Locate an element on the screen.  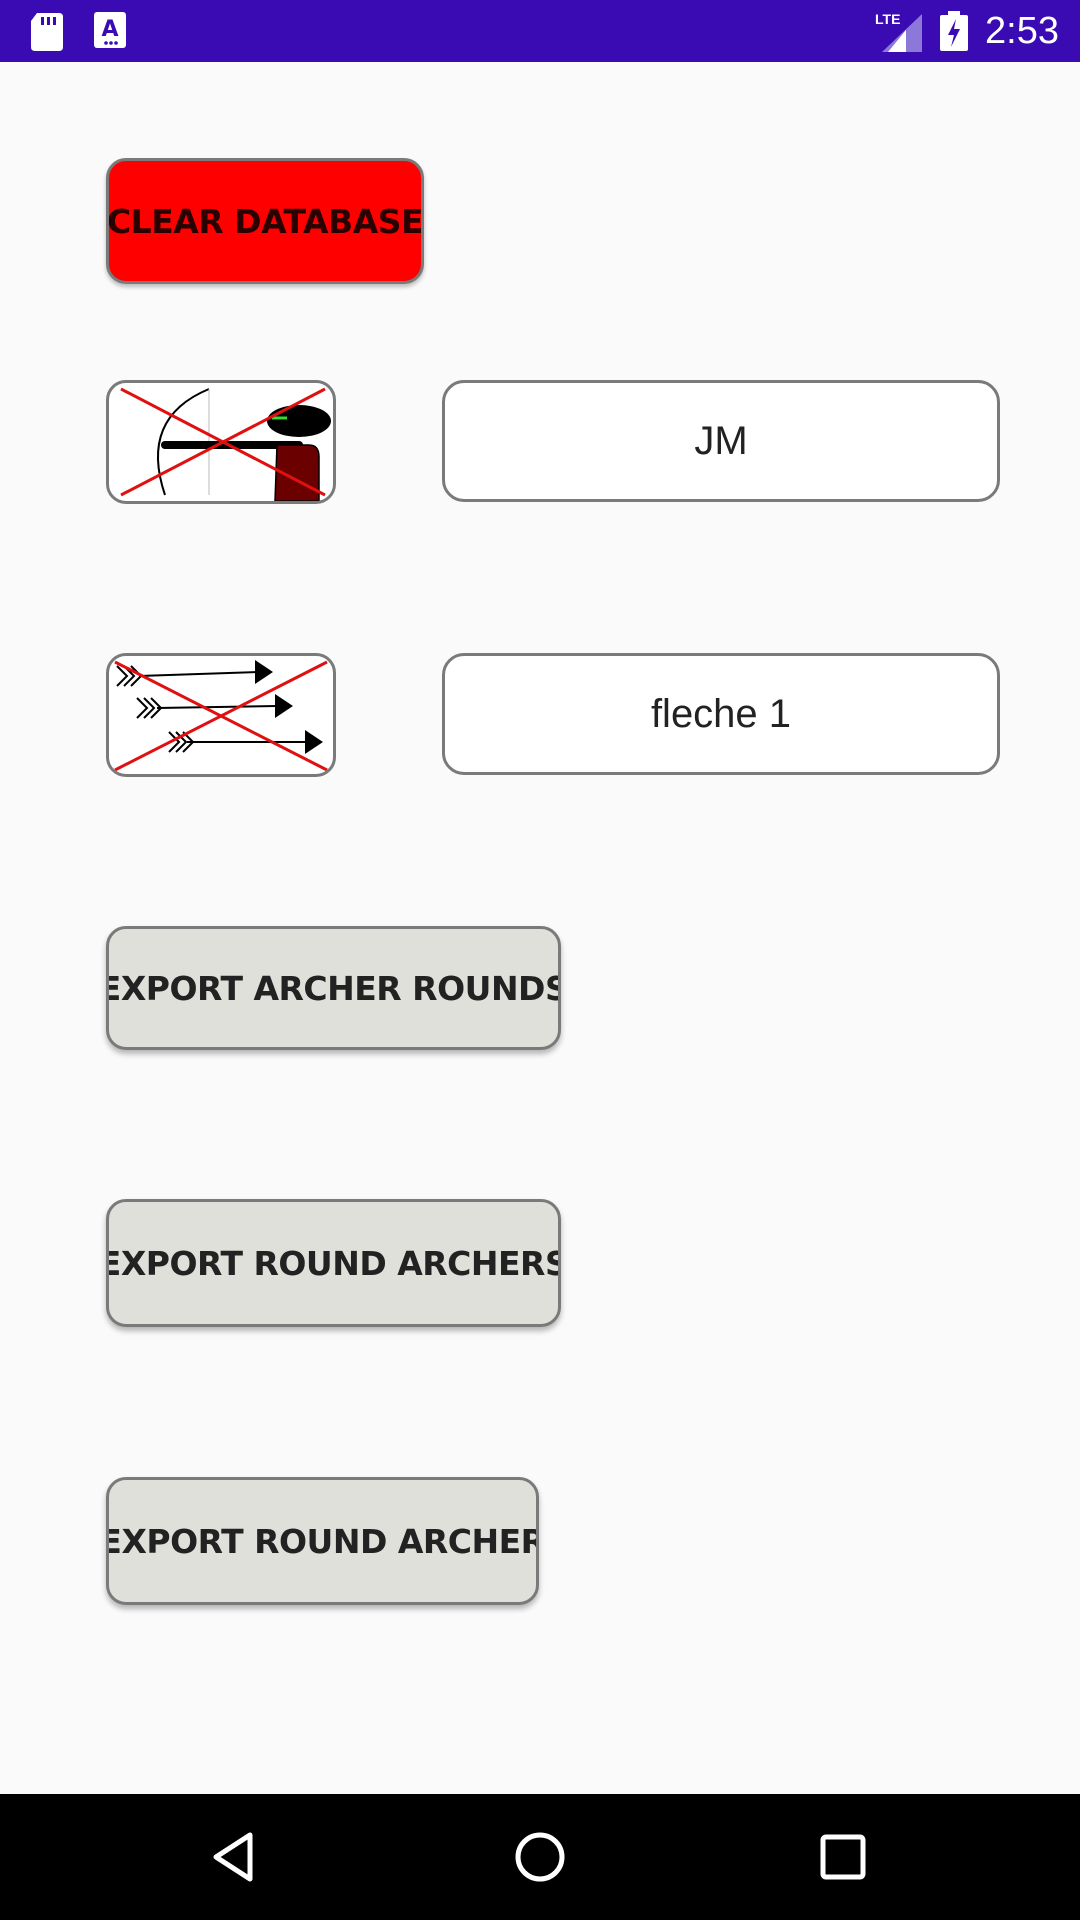
svg-text: LTE is located at coordinates (887, 19).